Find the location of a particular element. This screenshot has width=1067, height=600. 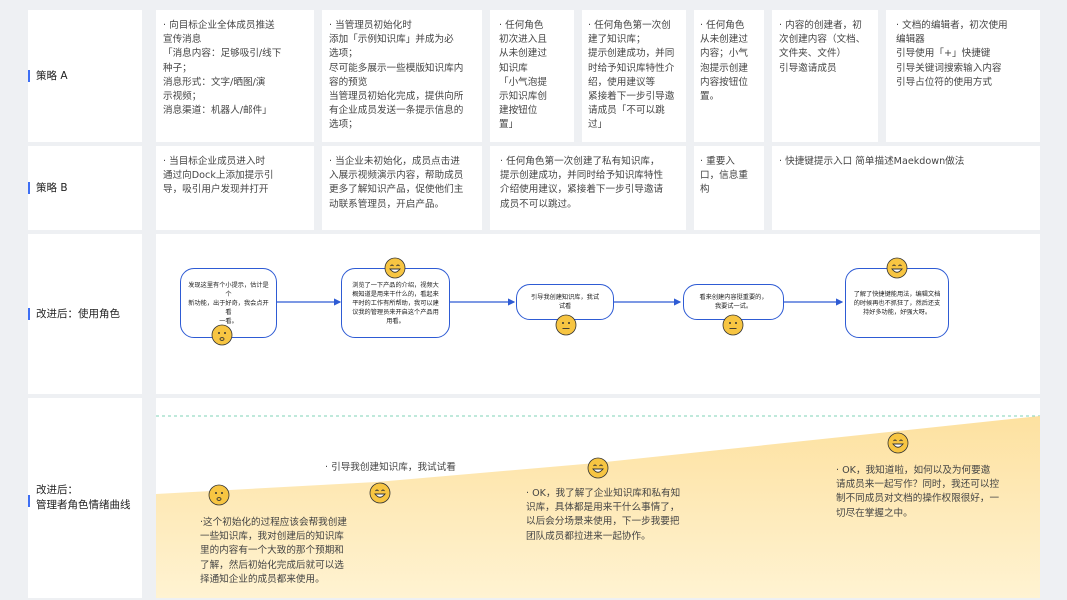

mood-note: · 引导我创建知识库，我试试看 is located at coordinates (390, 467).